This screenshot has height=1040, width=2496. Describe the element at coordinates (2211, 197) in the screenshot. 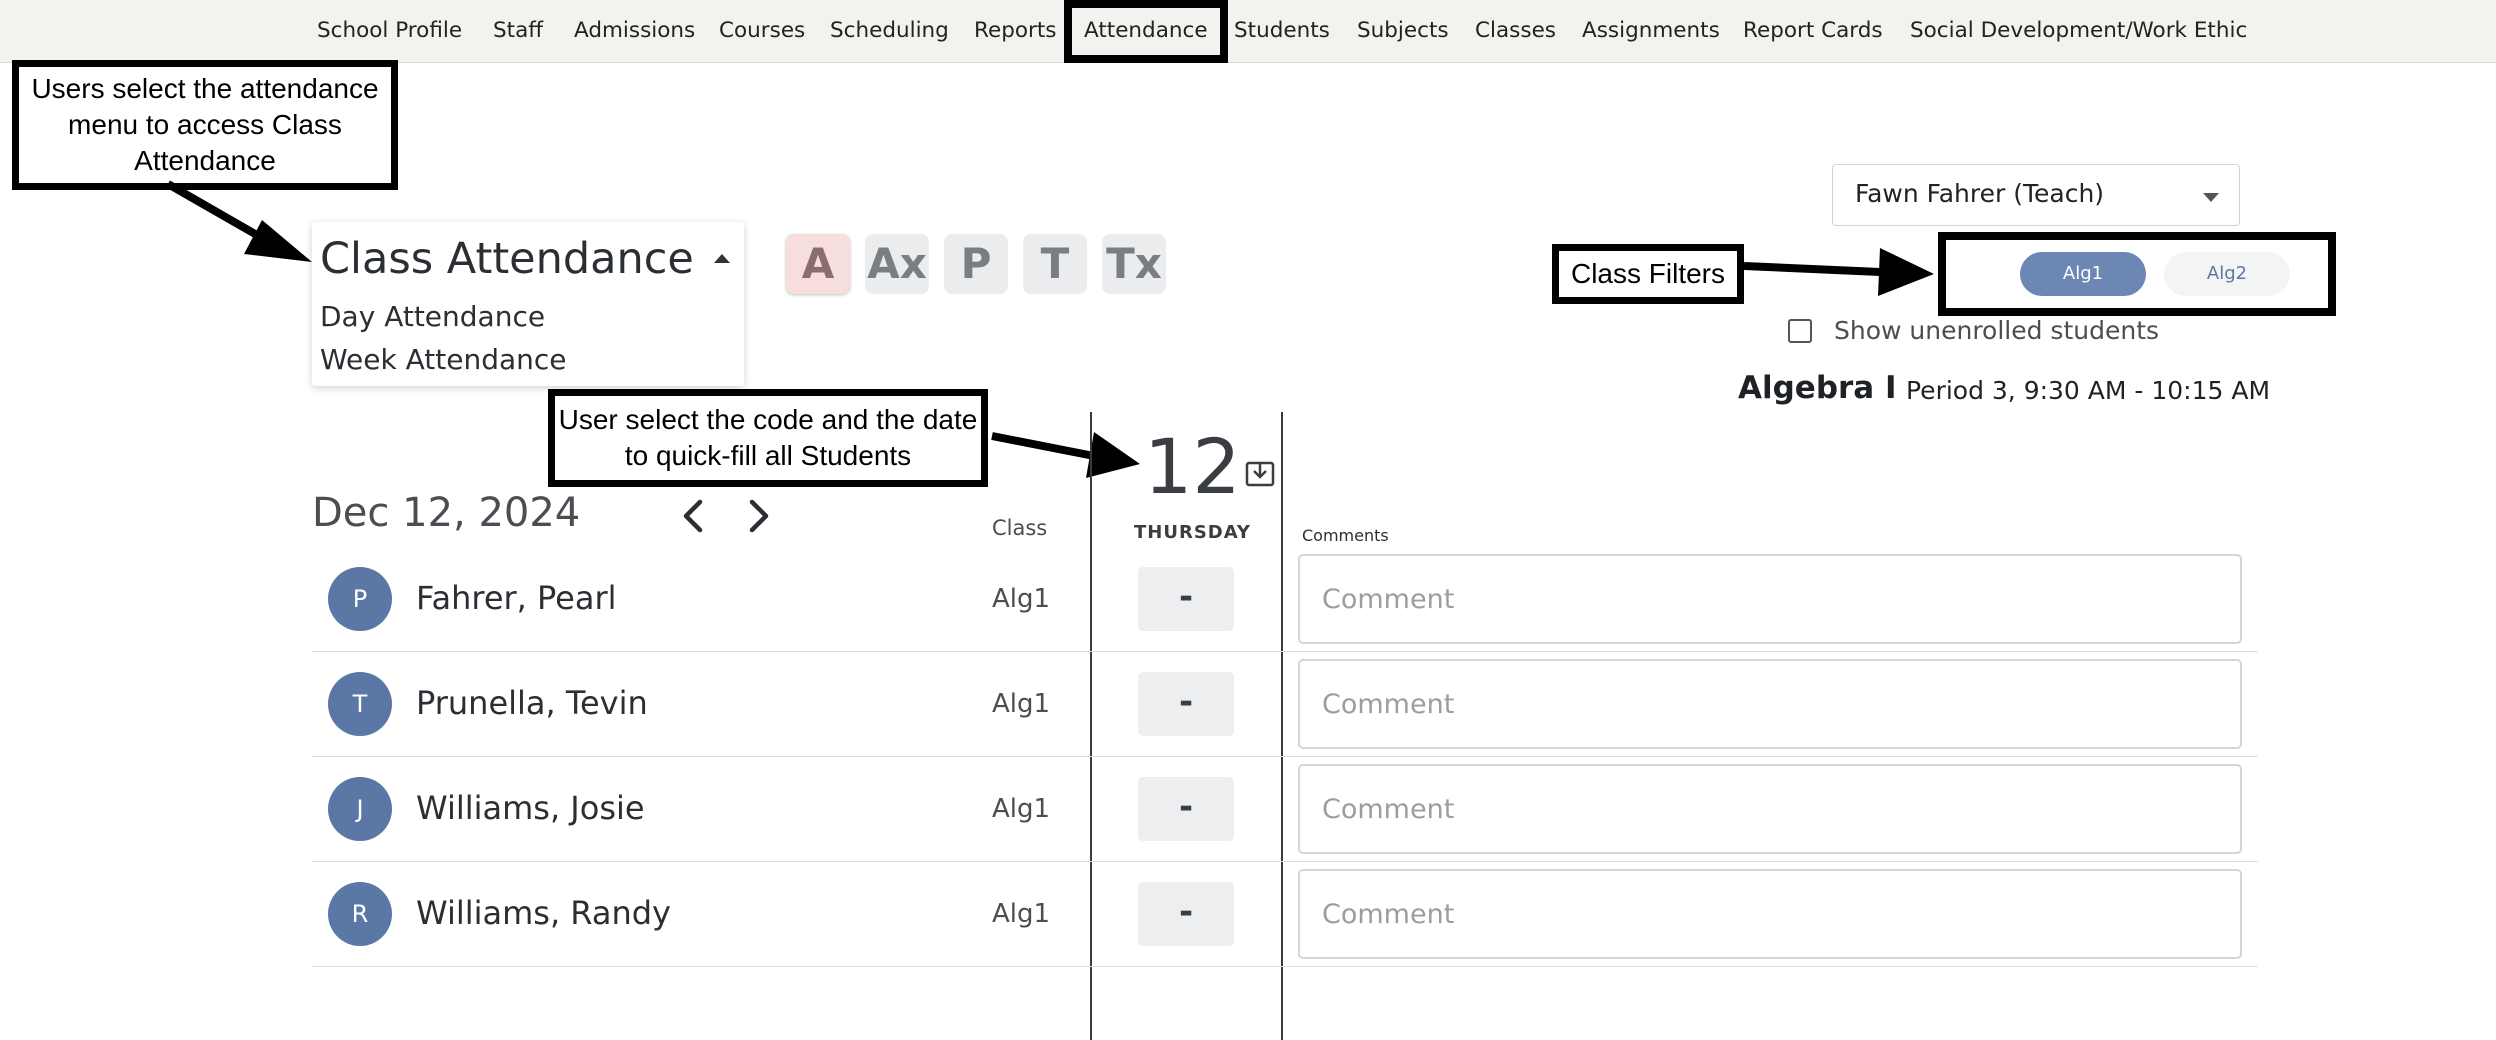

I see `caret-down-icon` at that location.